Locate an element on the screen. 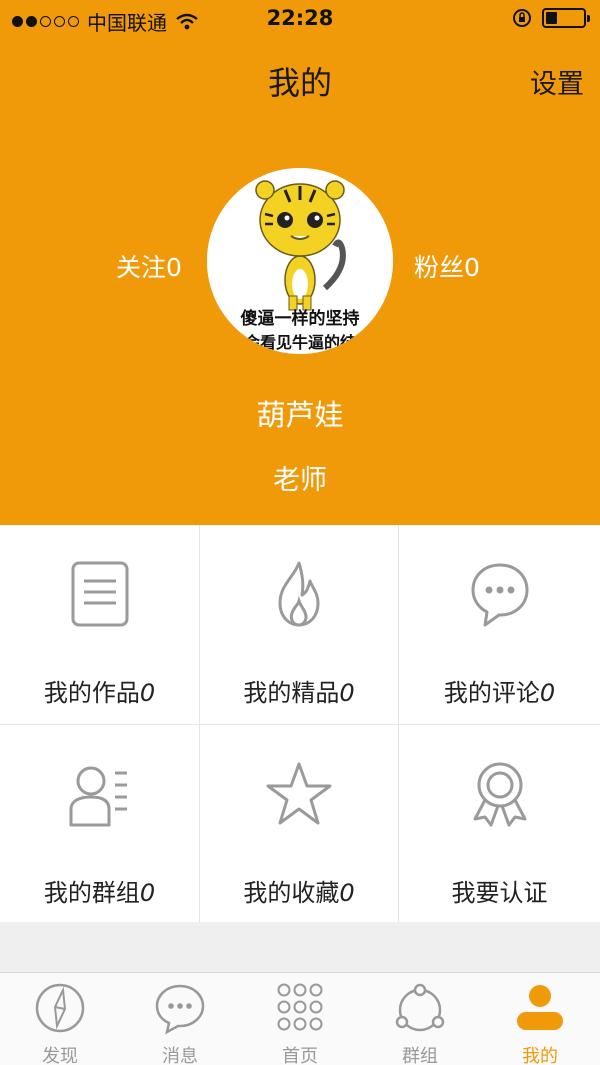  grid-dots-icon is located at coordinates (300, 1007).